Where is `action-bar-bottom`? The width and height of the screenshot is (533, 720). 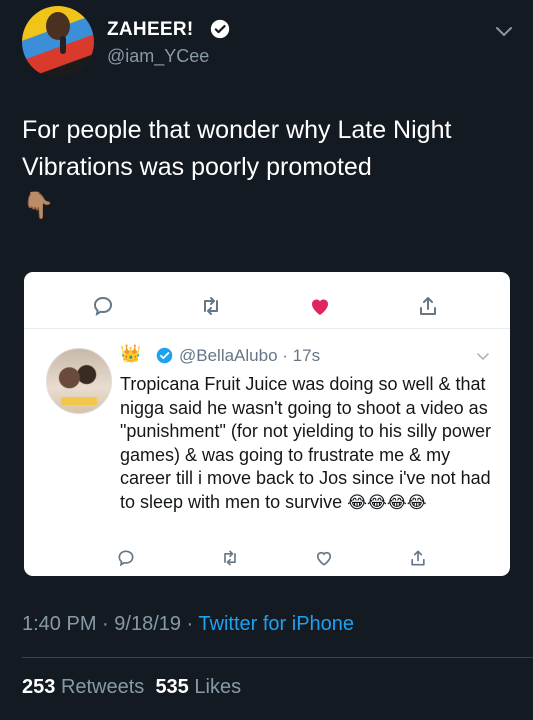 action-bar-bottom is located at coordinates (267, 560).